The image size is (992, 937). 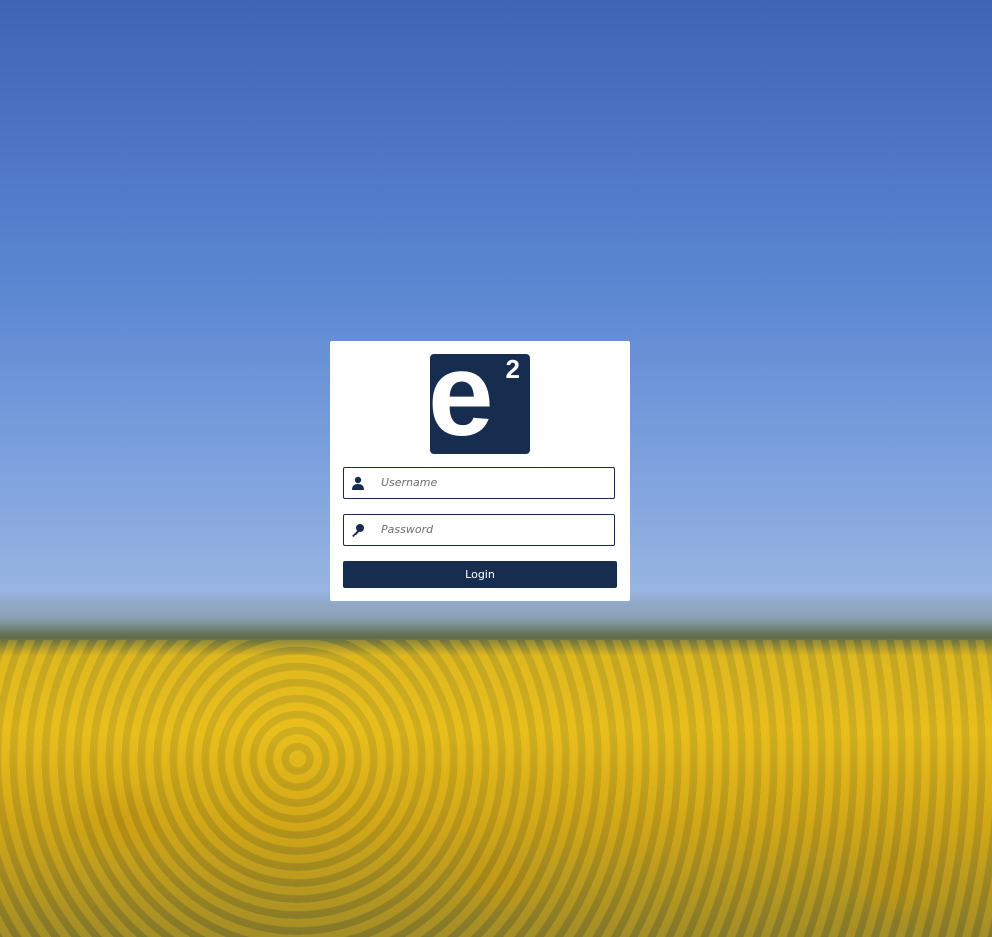 What do you see at coordinates (480, 574) in the screenshot?
I see `login-button: Login` at bounding box center [480, 574].